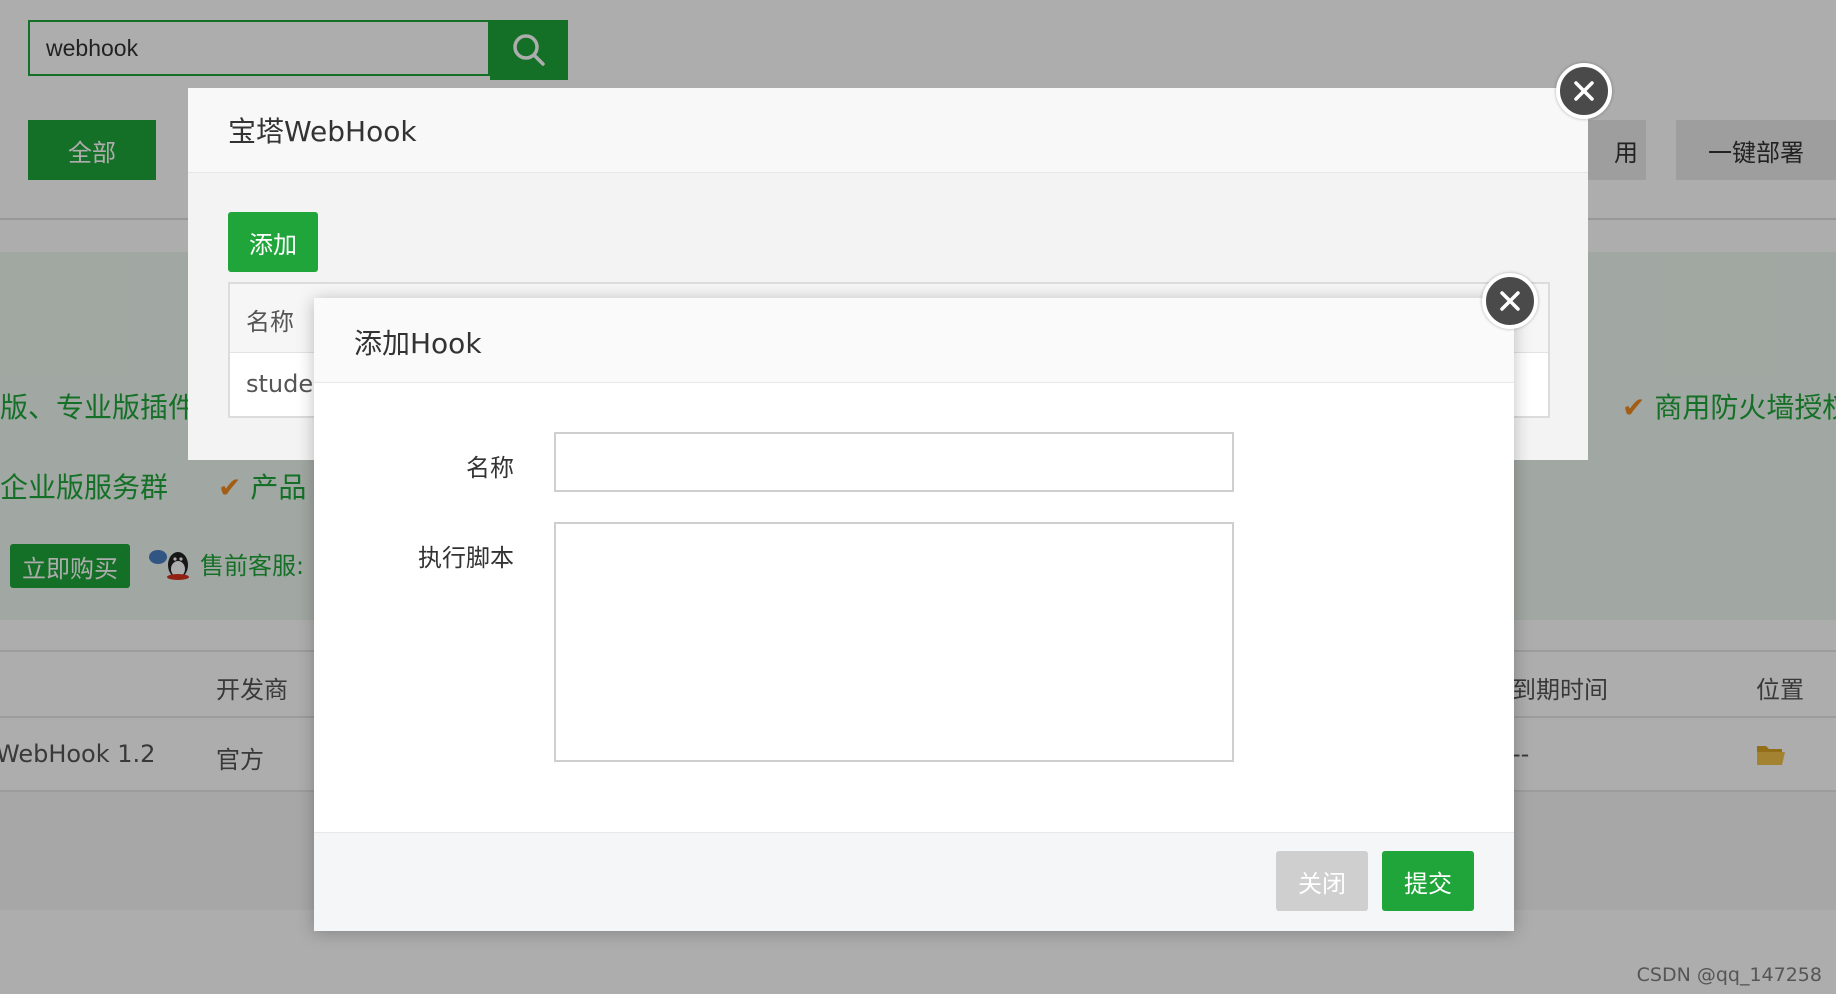 The image size is (1836, 994). Describe the element at coordinates (1428, 881) in the screenshot. I see `submit-button: 提交` at that location.